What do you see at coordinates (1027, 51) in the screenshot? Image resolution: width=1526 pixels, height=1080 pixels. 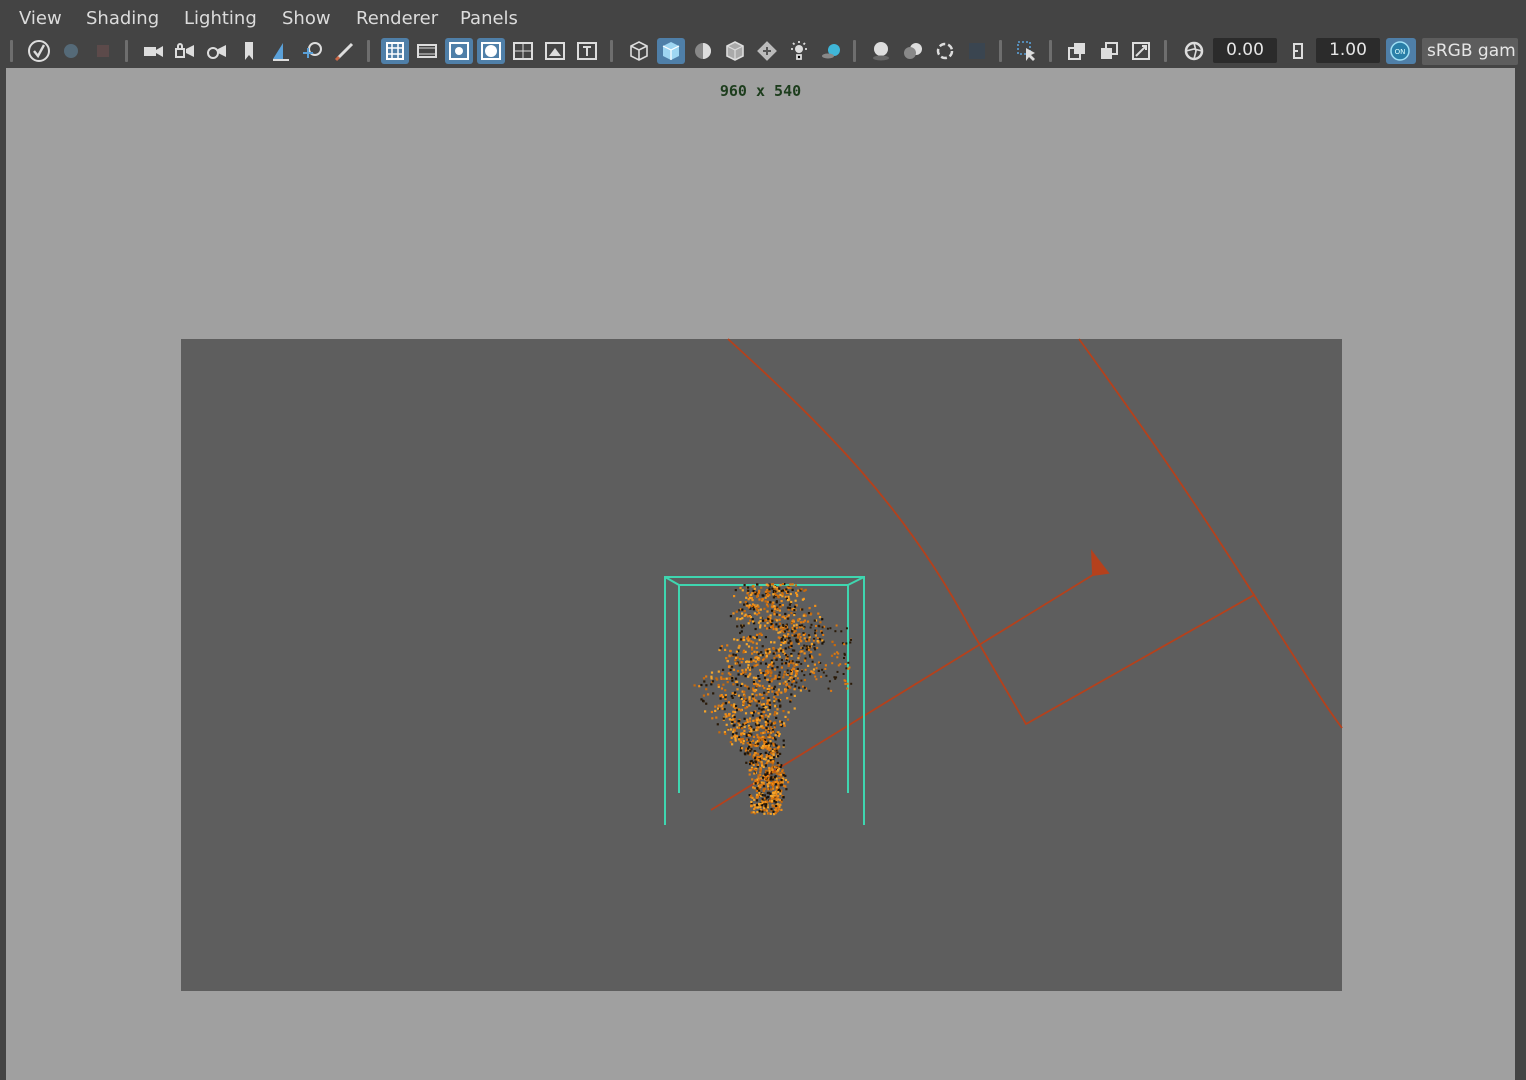 I see `isolate-select-button` at bounding box center [1027, 51].